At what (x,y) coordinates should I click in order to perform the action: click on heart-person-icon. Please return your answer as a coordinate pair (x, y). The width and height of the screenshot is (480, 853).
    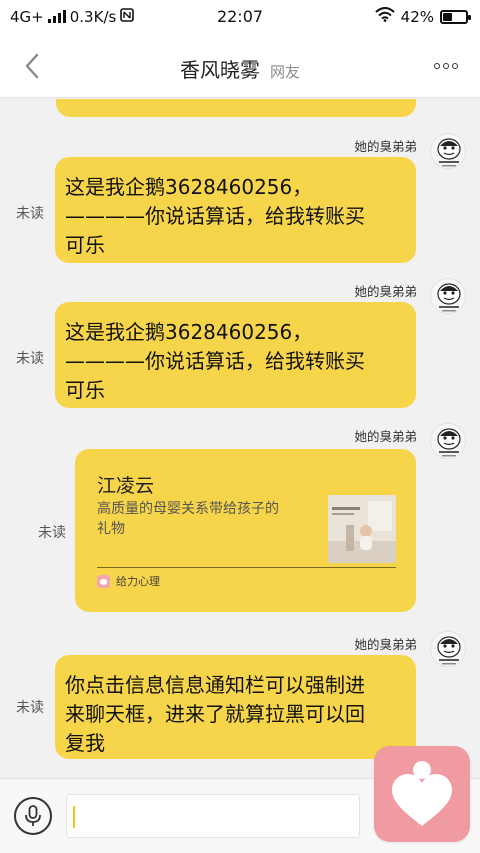
    Looking at the image, I should click on (422, 793).